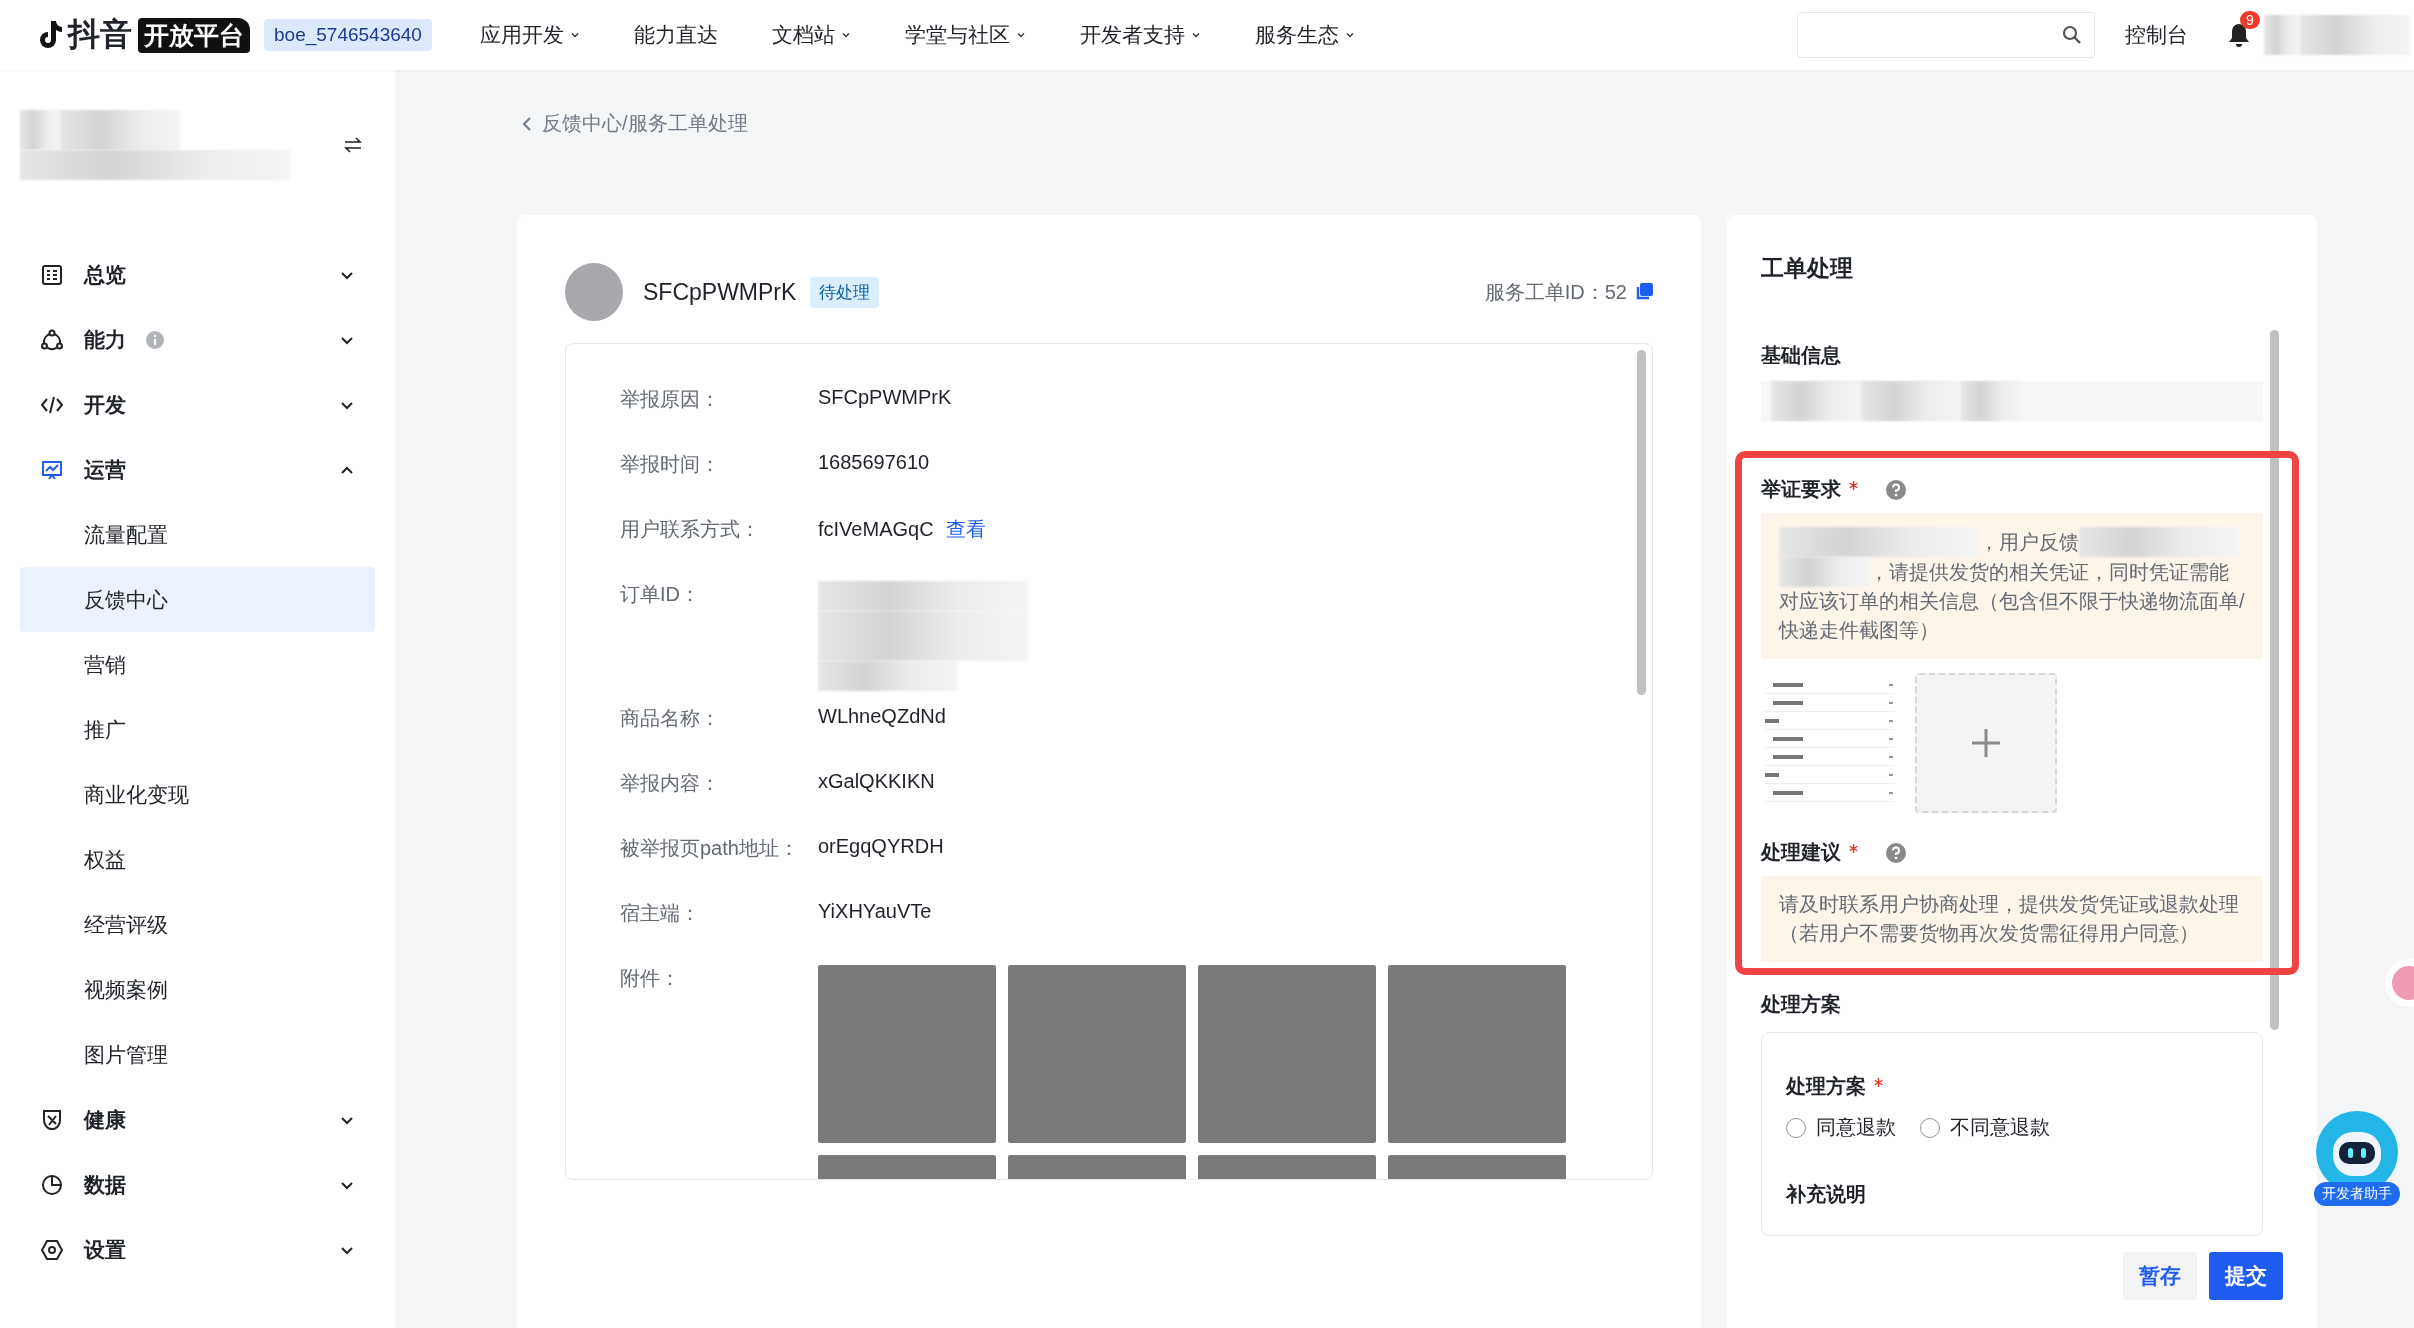 The width and height of the screenshot is (2414, 1328). Describe the element at coordinates (50, 35) in the screenshot. I see `music-note-icon` at that location.